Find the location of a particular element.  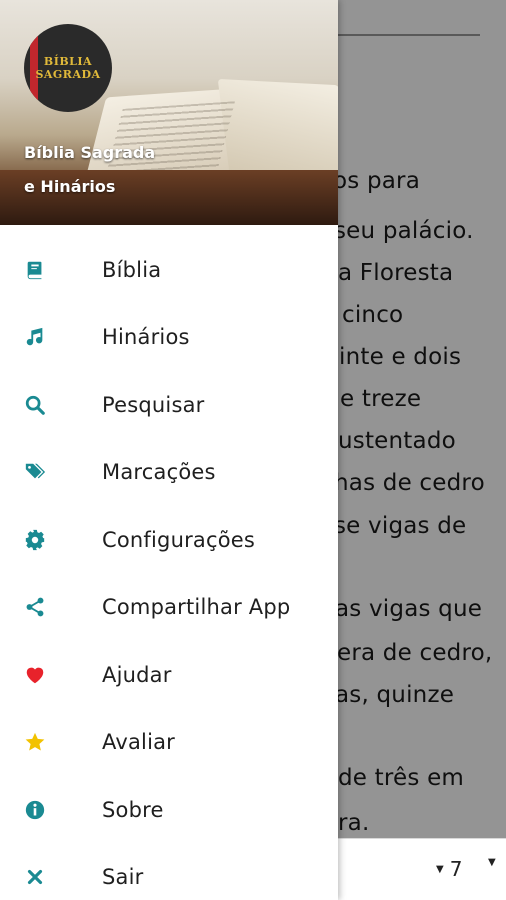

share-icon is located at coordinates (35, 607).